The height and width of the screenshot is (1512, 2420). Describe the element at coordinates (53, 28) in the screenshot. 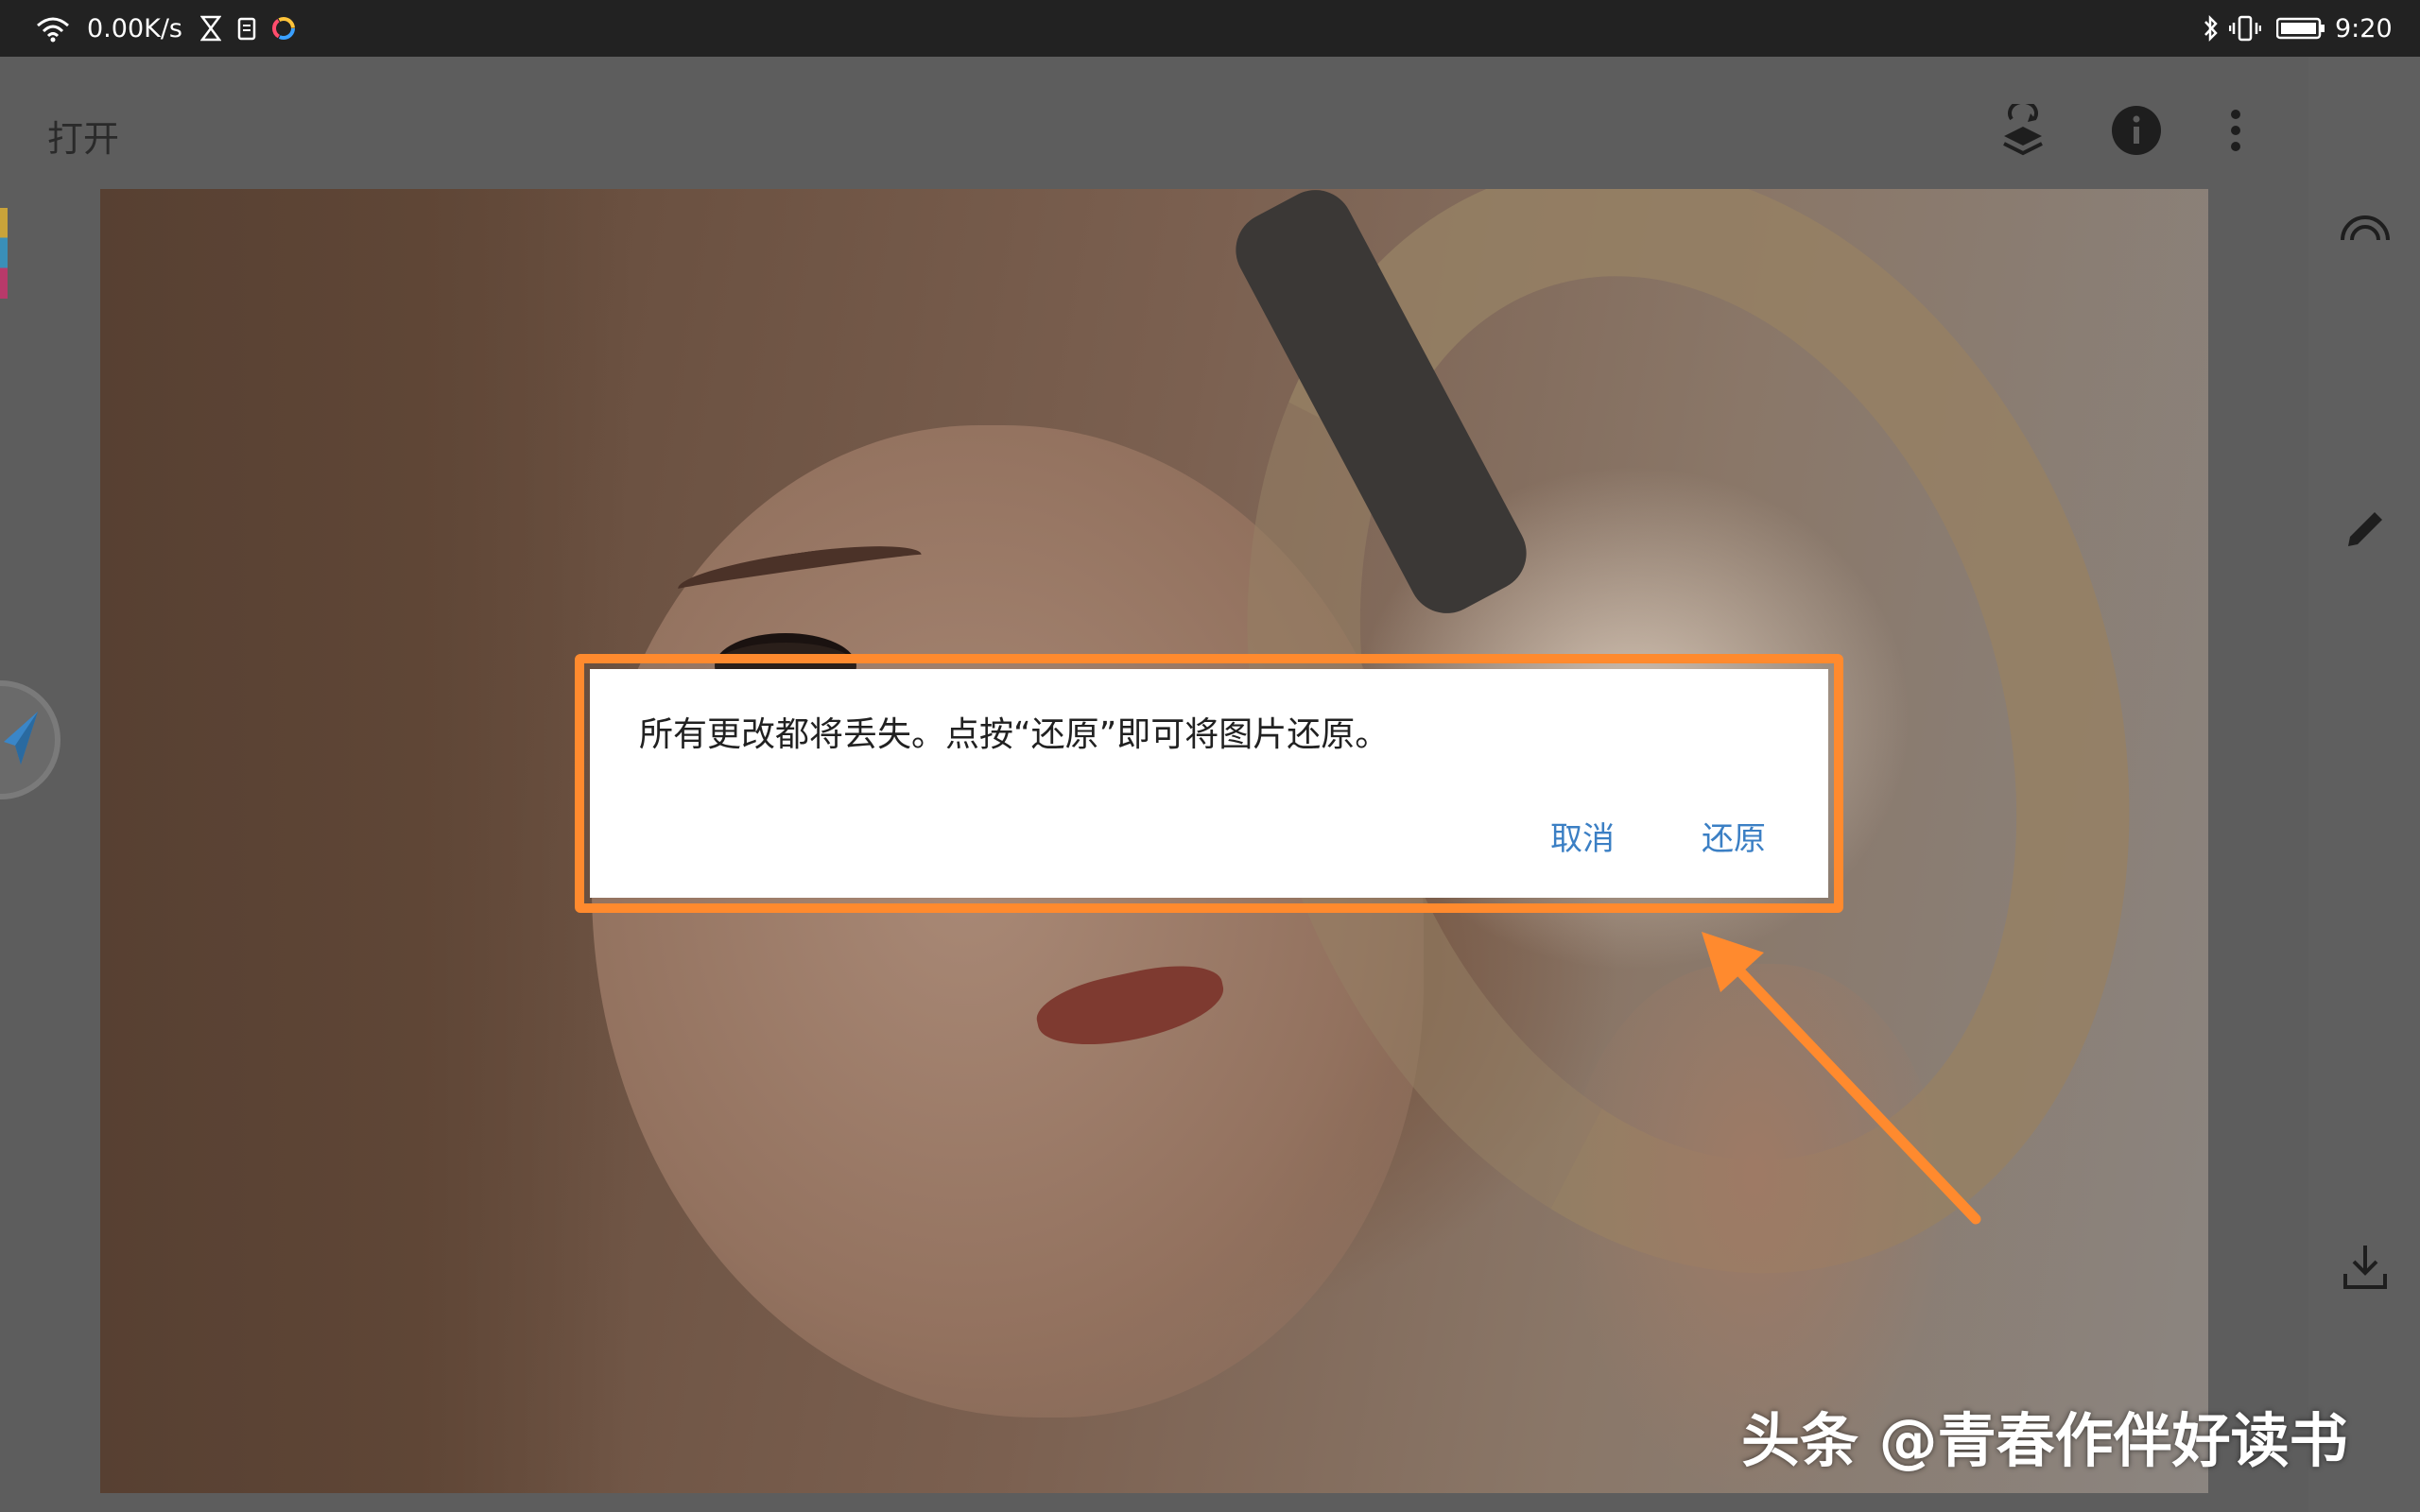

I see `wifi-icon` at that location.